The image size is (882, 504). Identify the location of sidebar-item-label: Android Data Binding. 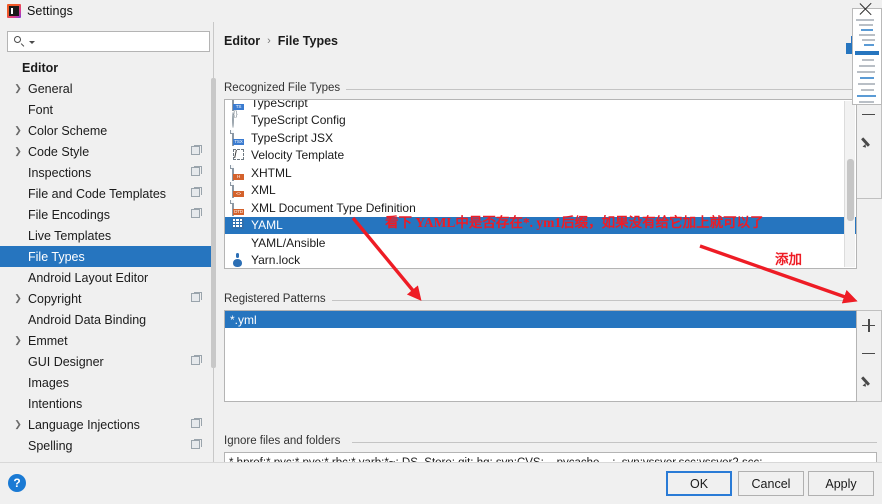
(87, 319).